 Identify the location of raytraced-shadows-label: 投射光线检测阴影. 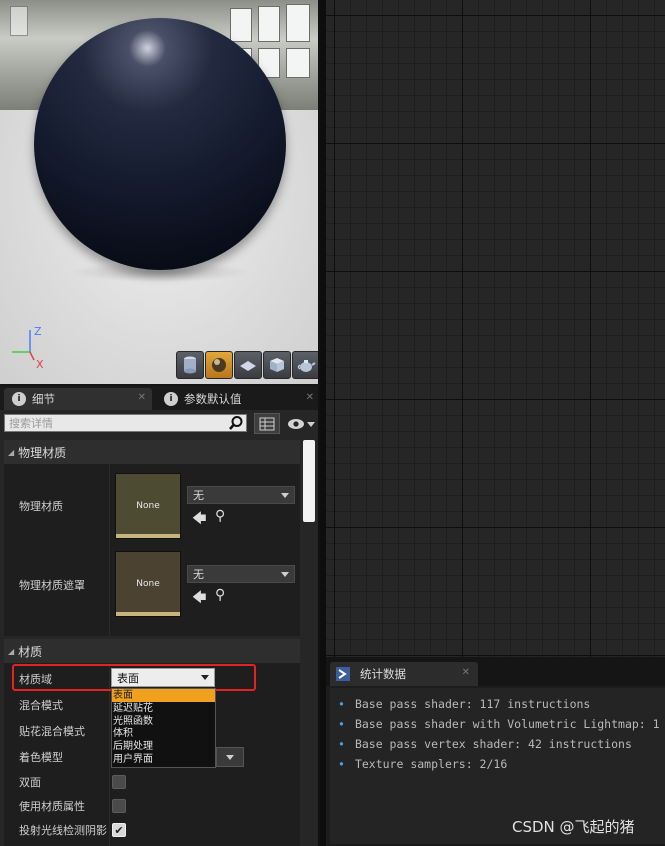
(63, 830).